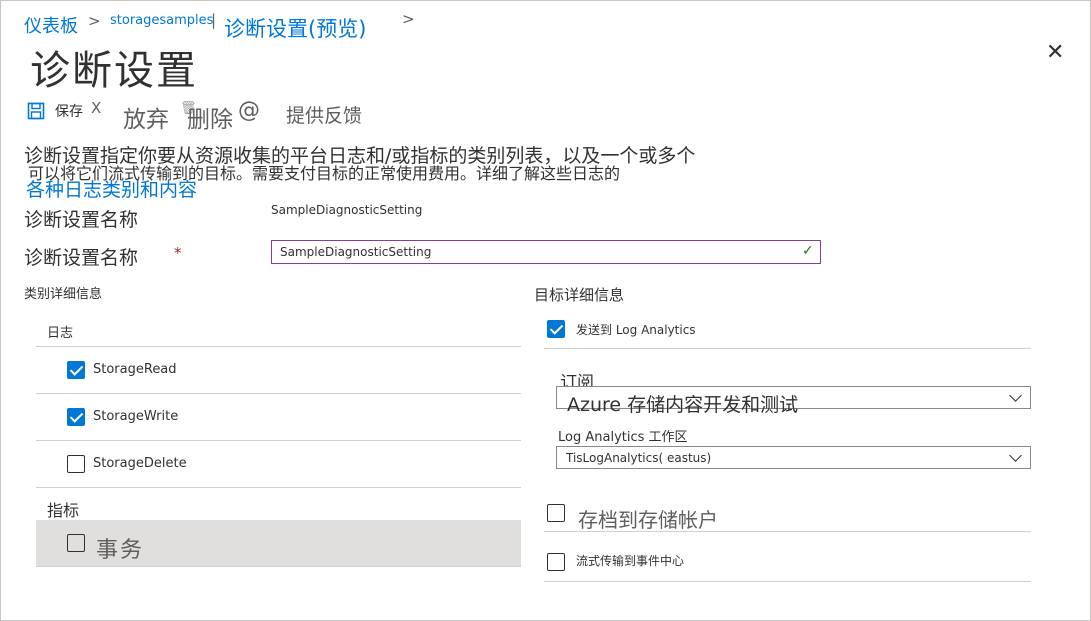 The height and width of the screenshot is (621, 1091). I want to click on storageread-label: StorageRead, so click(135, 369).